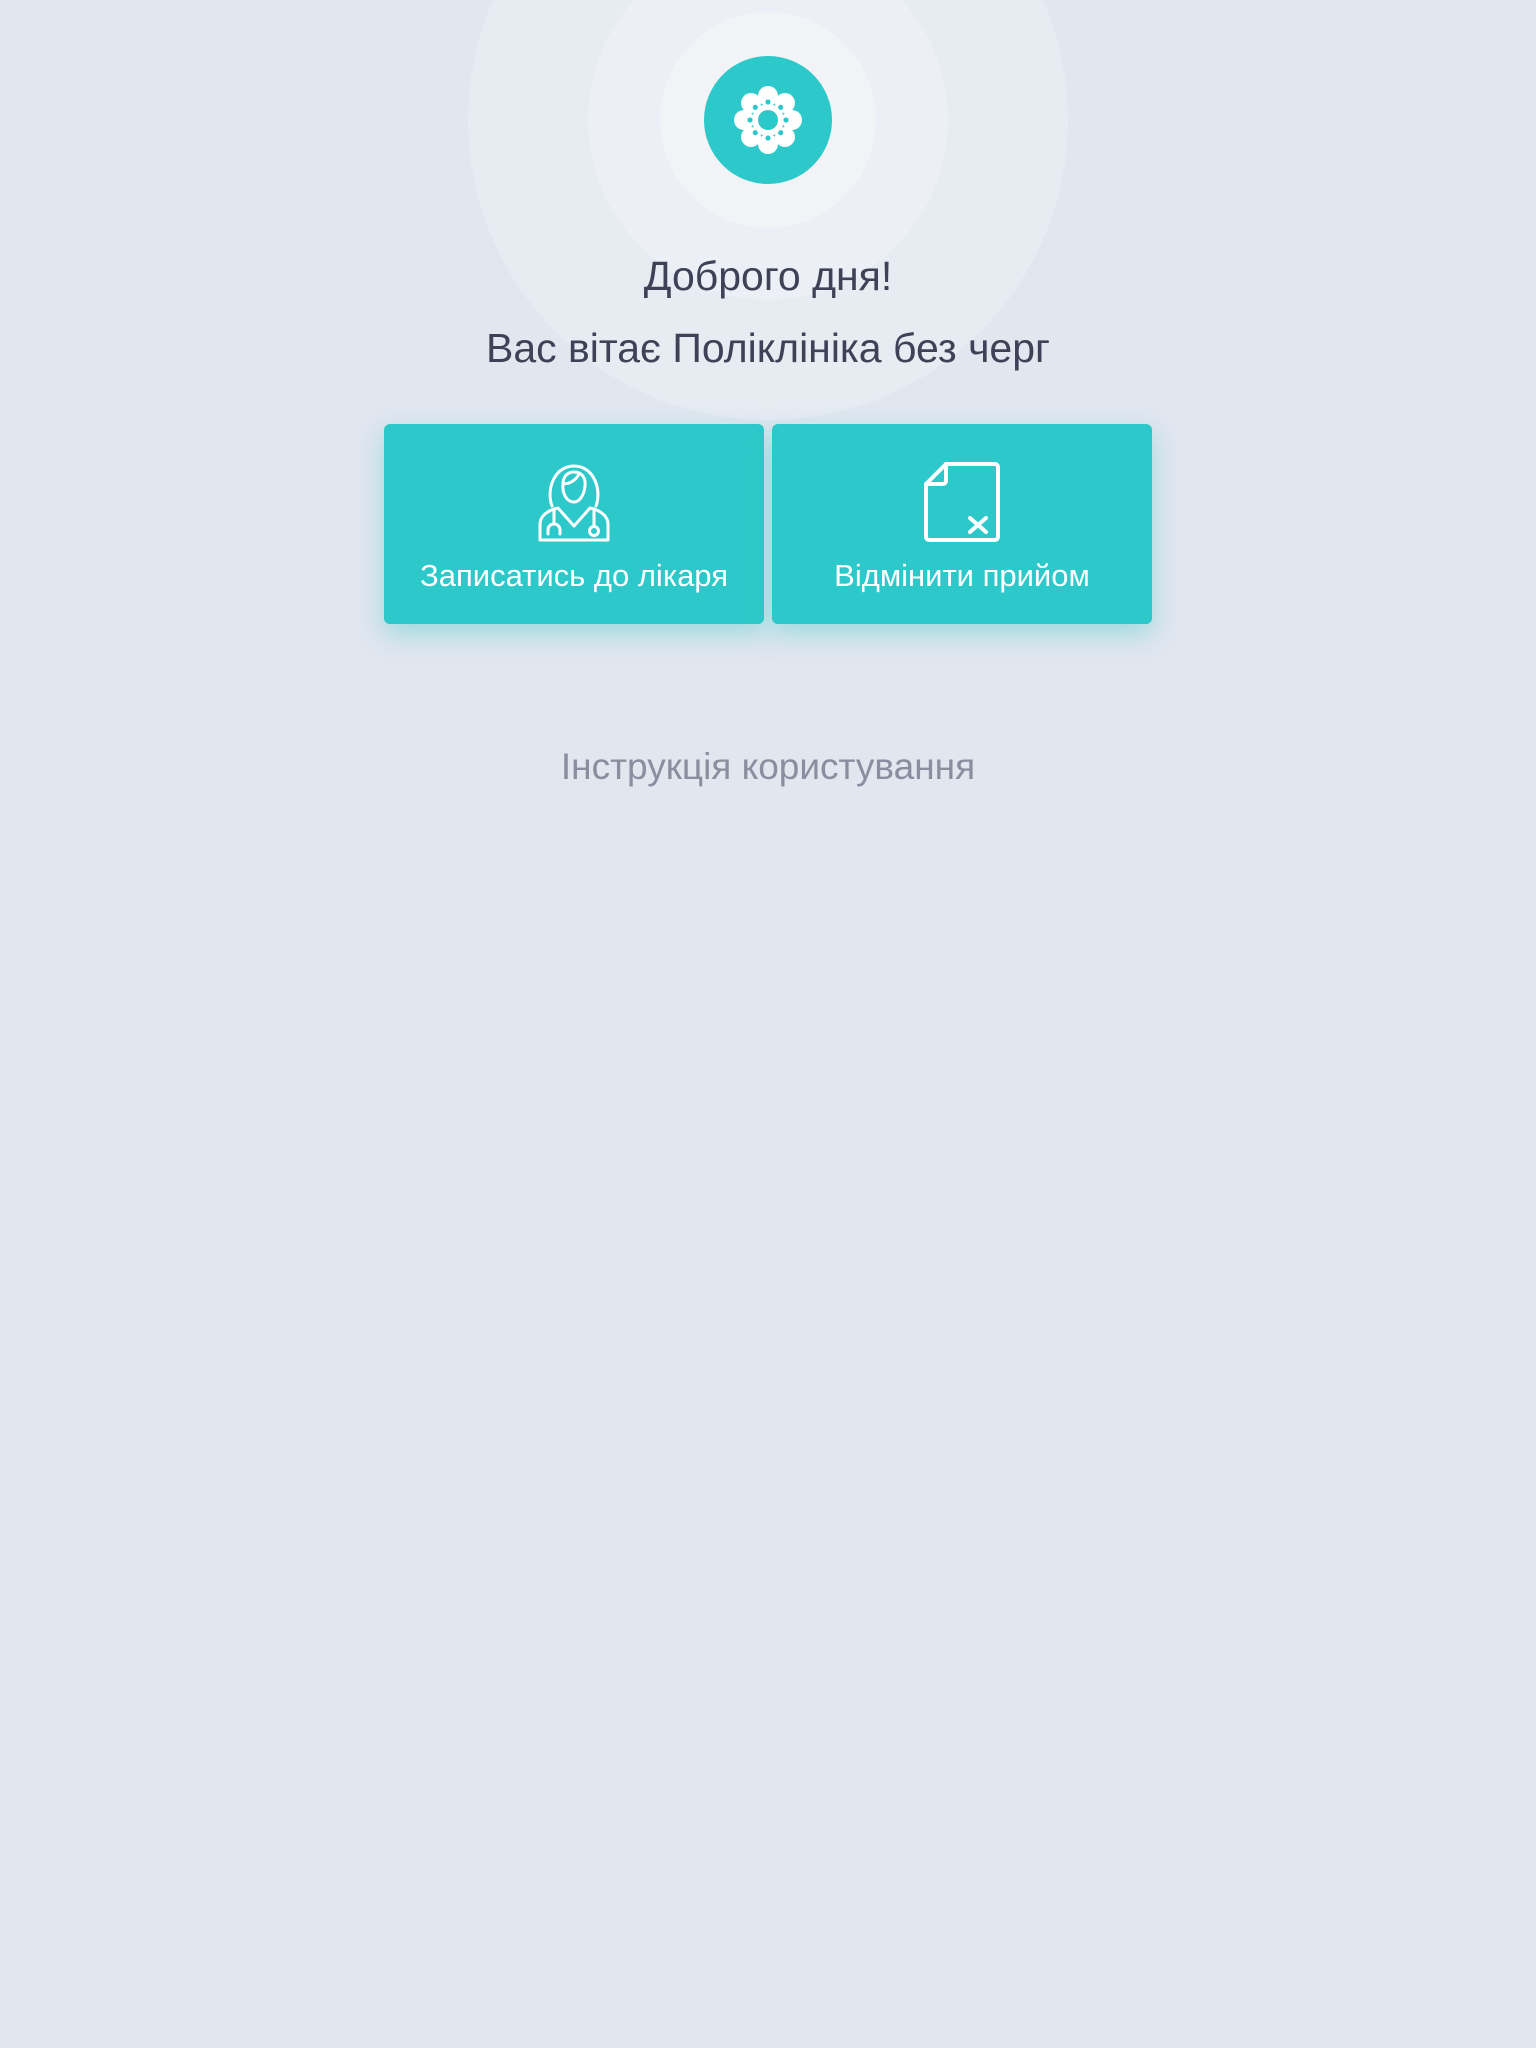 The height and width of the screenshot is (2048, 1536). What do you see at coordinates (767, 348) in the screenshot?
I see `welcome-subtitle: Вас вітає Поліклініка без черг` at bounding box center [767, 348].